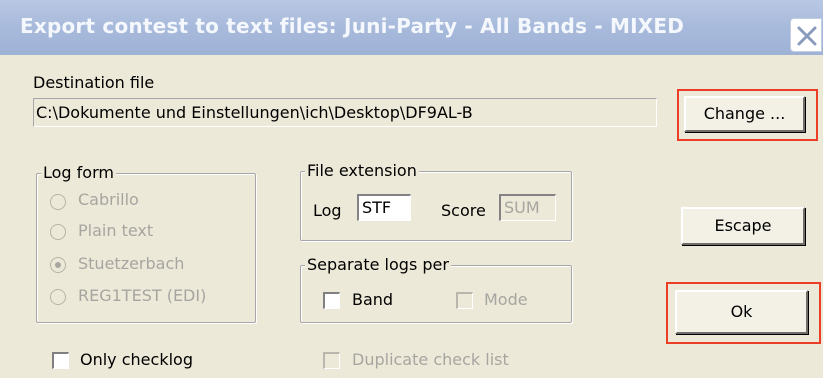 This screenshot has height=378, width=823. Describe the element at coordinates (436, 289) in the screenshot. I see `separate-logs-group: Separate logs per` at that location.